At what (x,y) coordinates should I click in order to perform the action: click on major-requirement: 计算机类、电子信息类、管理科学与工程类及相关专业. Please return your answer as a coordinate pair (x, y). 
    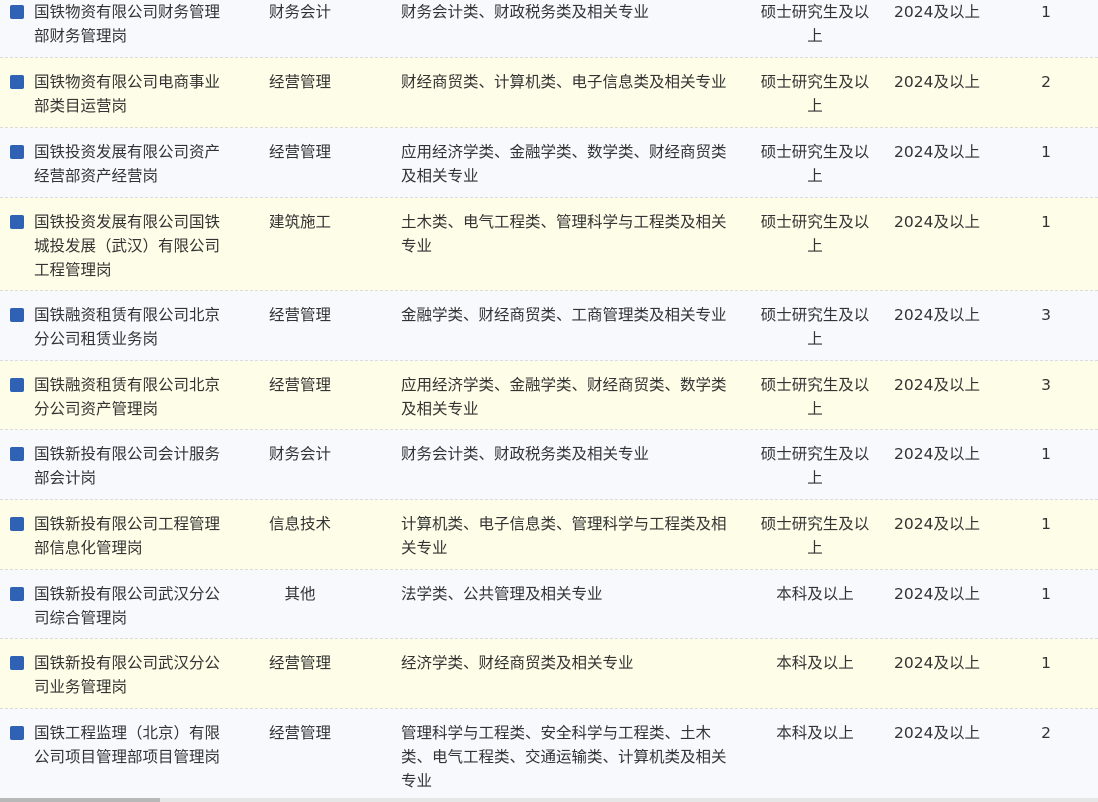
    Looking at the image, I should click on (564, 536).